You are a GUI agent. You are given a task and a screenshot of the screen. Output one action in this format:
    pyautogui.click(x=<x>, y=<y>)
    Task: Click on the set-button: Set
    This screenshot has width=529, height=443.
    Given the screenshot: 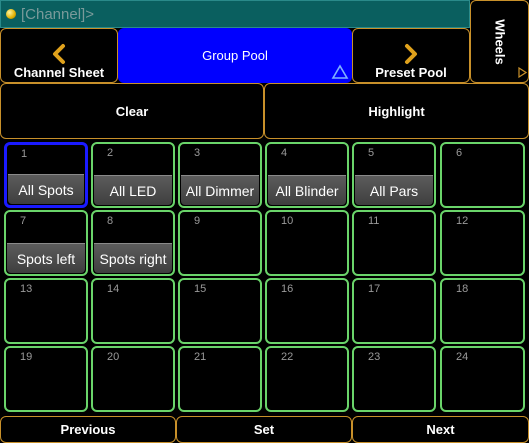 What is the action you would take?
    pyautogui.click(x=264, y=429)
    